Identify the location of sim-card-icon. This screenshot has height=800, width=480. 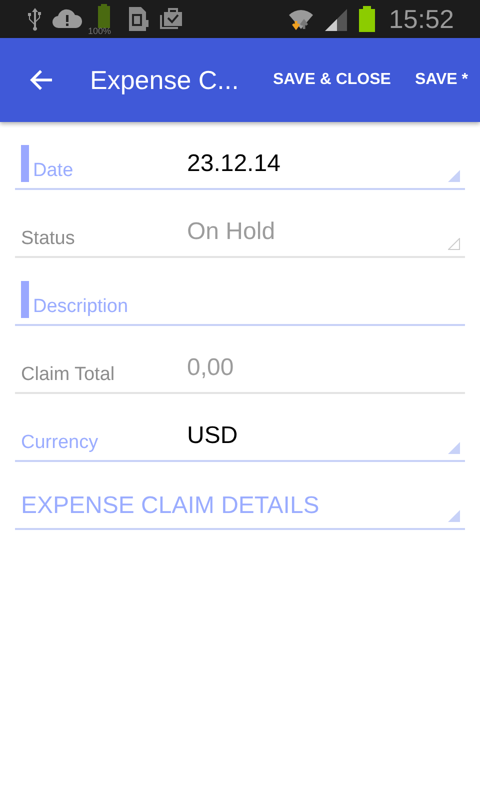
(138, 19).